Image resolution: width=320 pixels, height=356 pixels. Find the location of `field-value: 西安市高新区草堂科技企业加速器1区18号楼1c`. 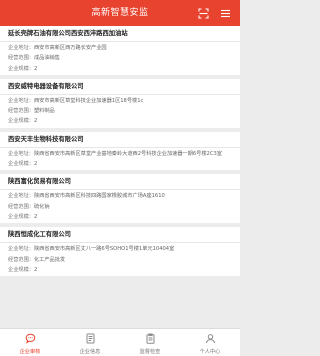

field-value: 西安市高新区草堂科技企业加速器1区18号楼1c is located at coordinates (88, 100).